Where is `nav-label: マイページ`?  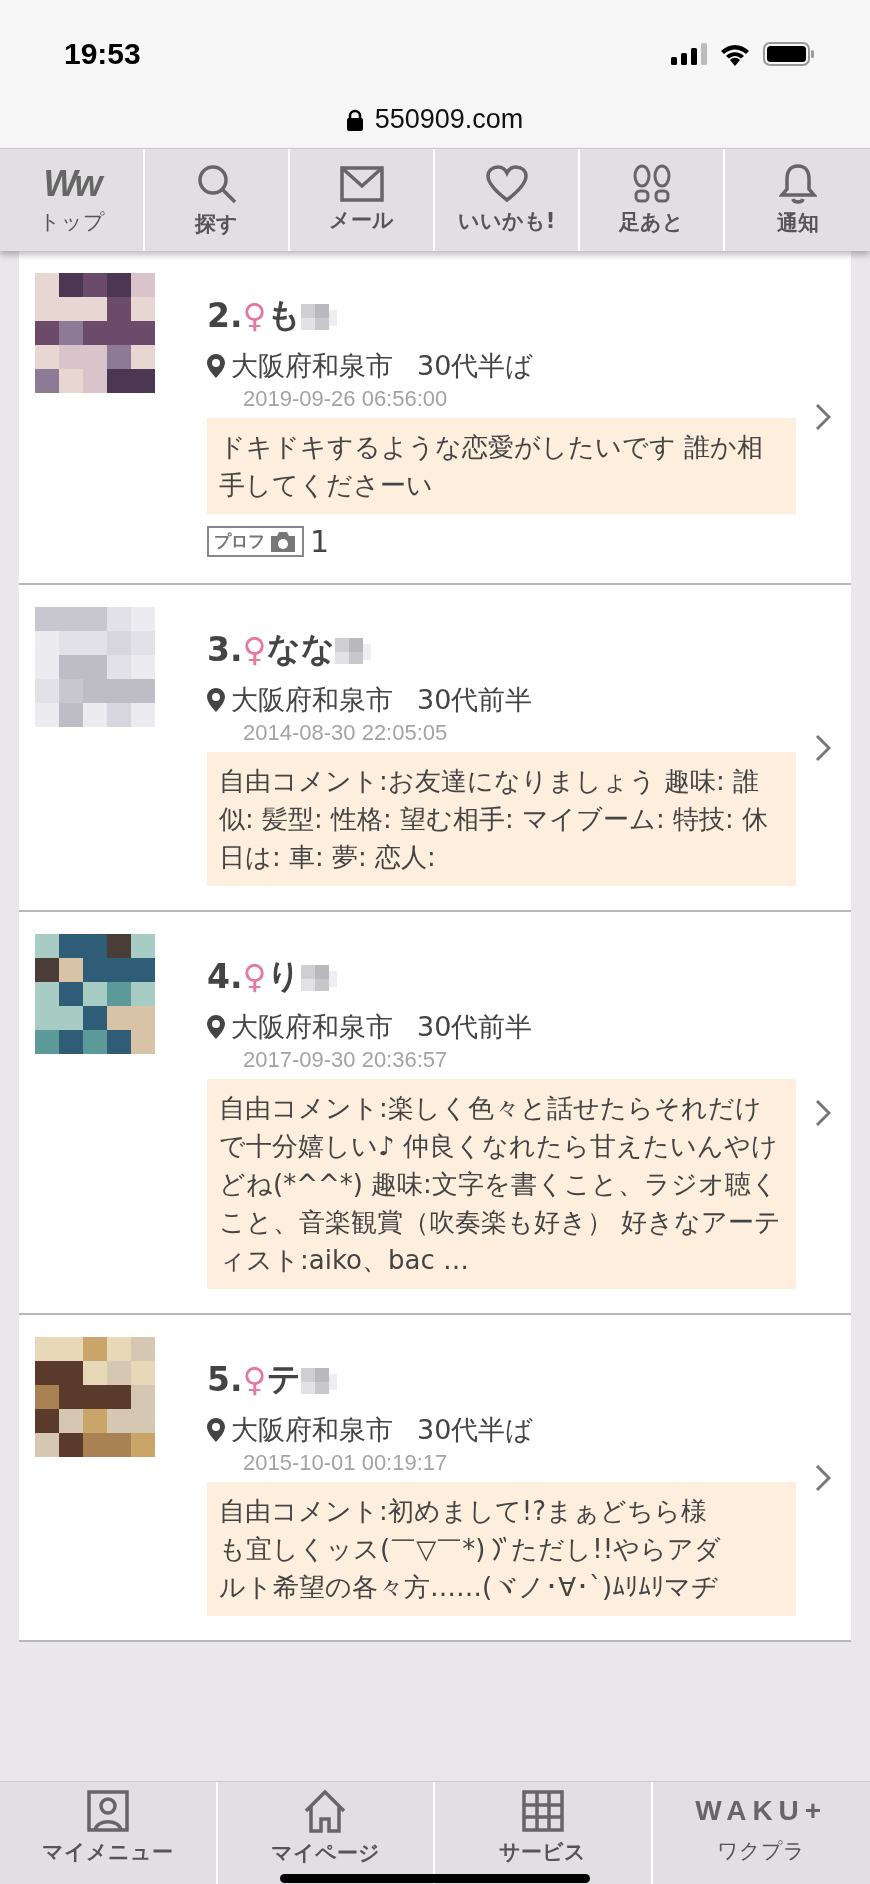 nav-label: マイページ is located at coordinates (325, 1853).